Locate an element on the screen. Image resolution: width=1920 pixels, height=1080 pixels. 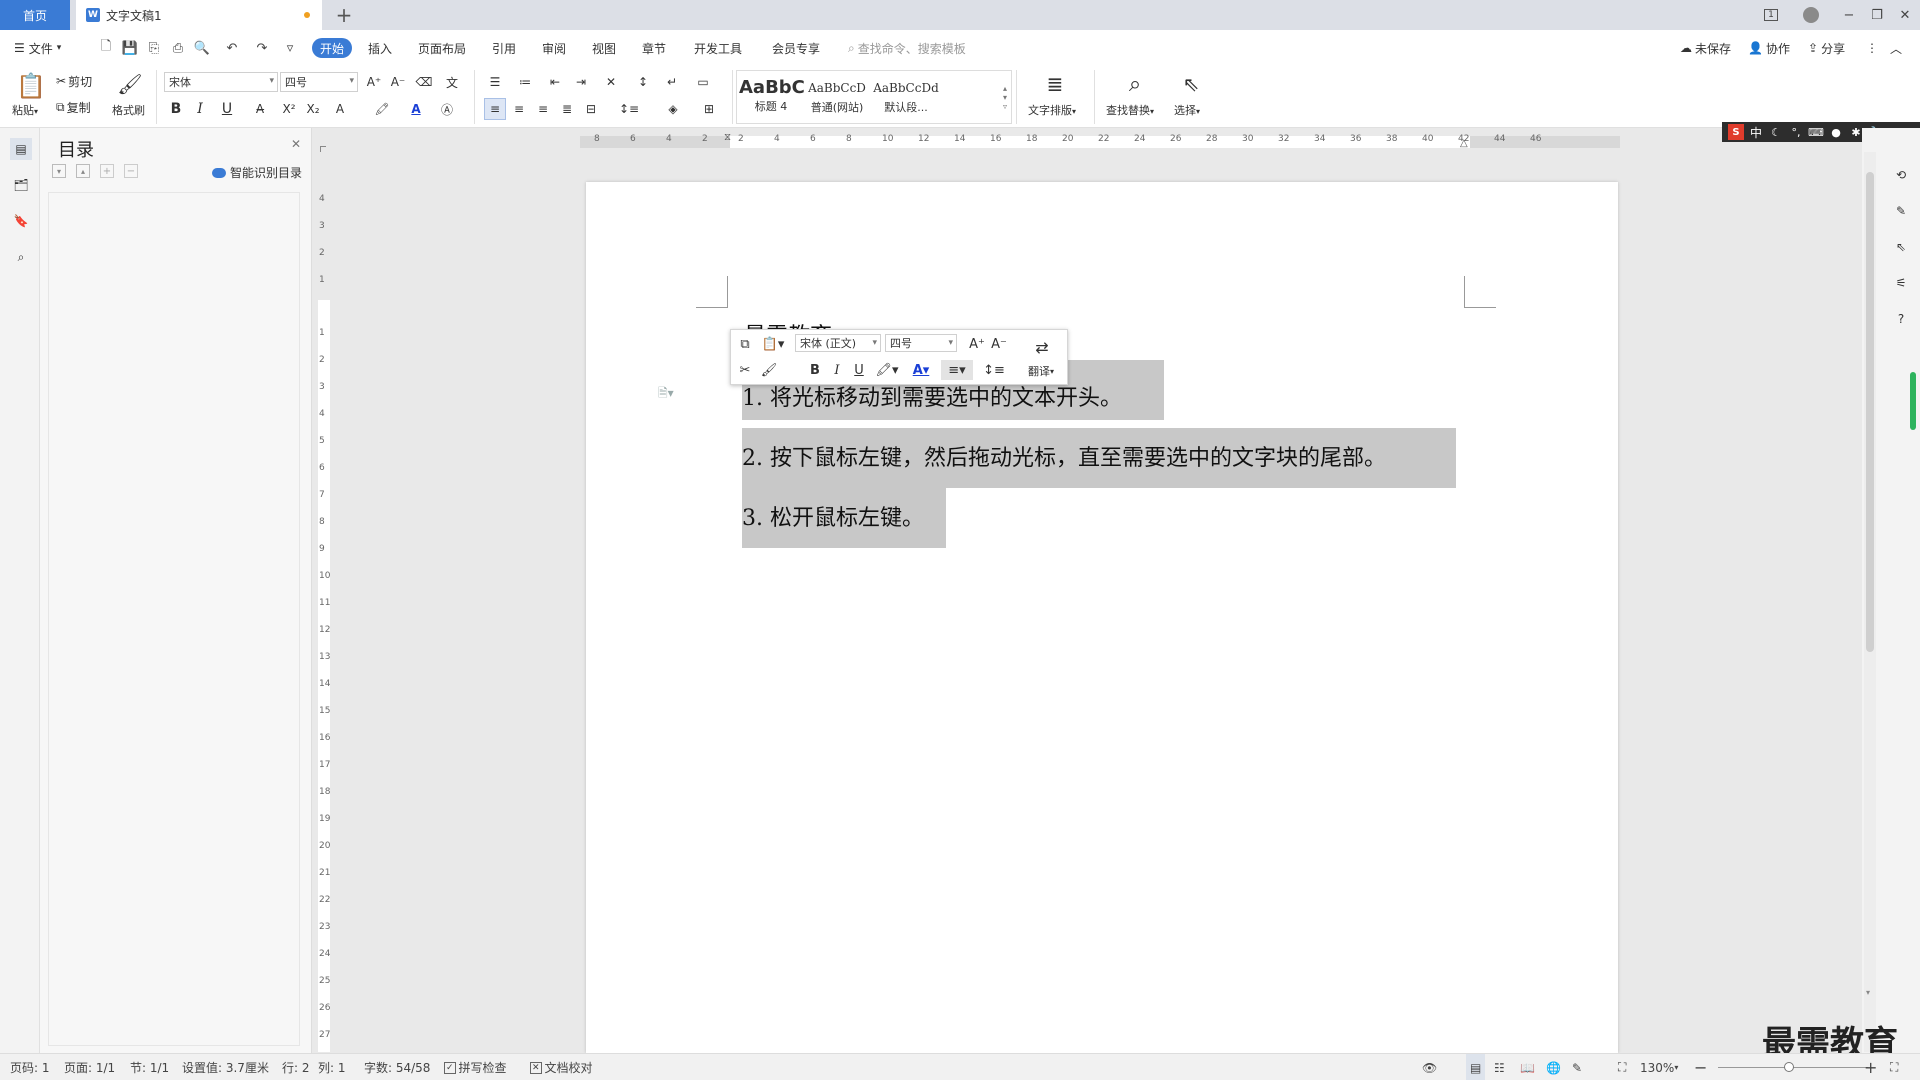
menu-tab-layout: 页面布局 is located at coordinates (442, 48).